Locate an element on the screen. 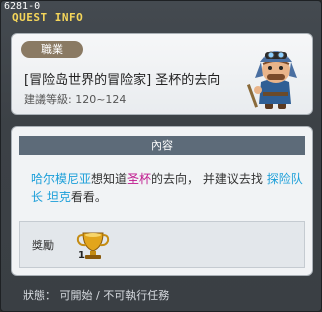 The height and width of the screenshot is (312, 322). reward-box: 獎勵 1 is located at coordinates (162, 244).